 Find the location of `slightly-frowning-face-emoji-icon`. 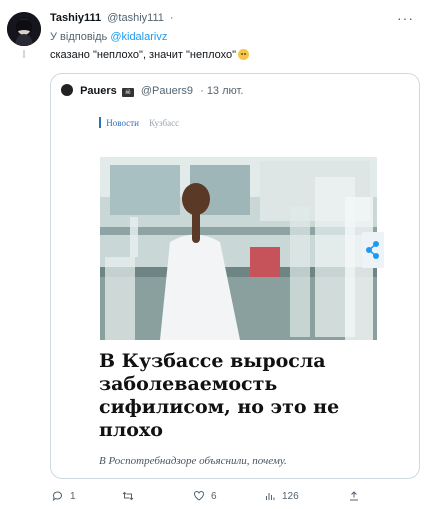

slightly-frowning-face-emoji-icon is located at coordinates (244, 54).